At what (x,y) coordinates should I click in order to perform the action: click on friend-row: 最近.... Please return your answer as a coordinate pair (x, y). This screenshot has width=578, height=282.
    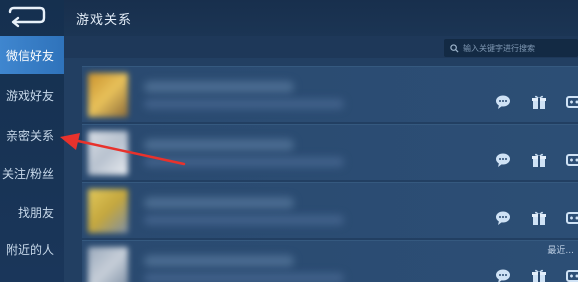
    Looking at the image, I should click on (330, 261).